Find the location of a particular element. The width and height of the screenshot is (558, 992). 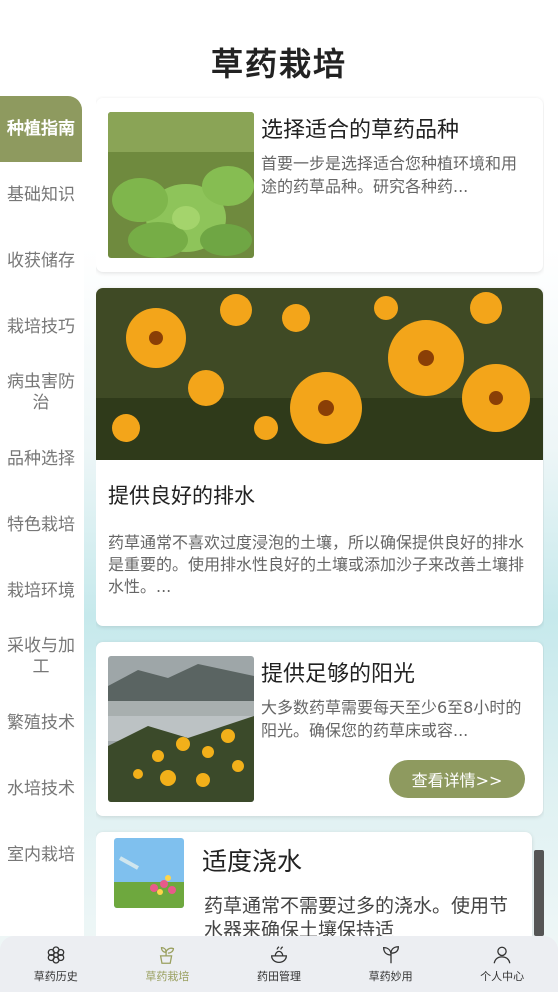

article-card: 适度浇水 药草通常不需要过多的浇水。使用节水器来确保土壤保持适 is located at coordinates (314, 884).